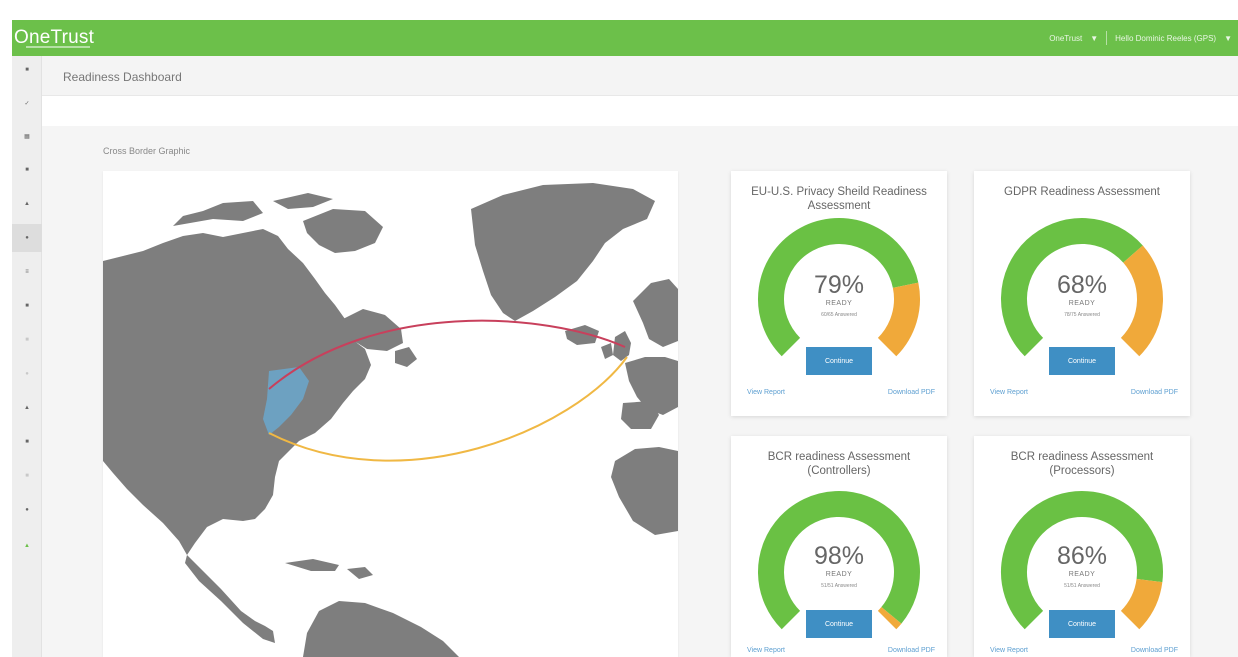  What do you see at coordinates (1107, 38) in the screenshot?
I see `divider` at bounding box center [1107, 38].